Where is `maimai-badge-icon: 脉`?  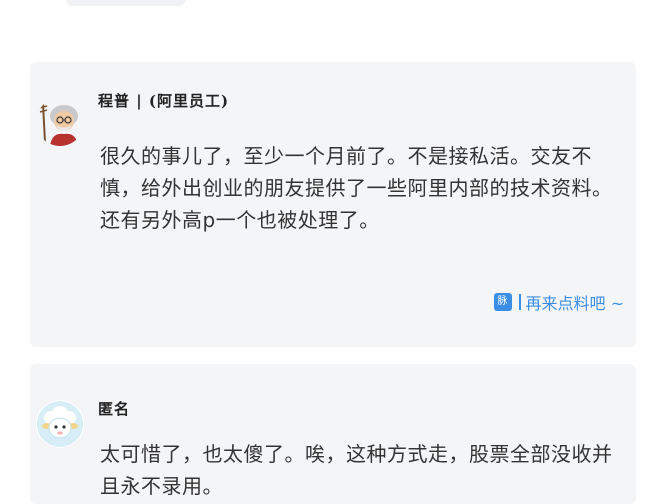
maimai-badge-icon: 脉 is located at coordinates (502, 302).